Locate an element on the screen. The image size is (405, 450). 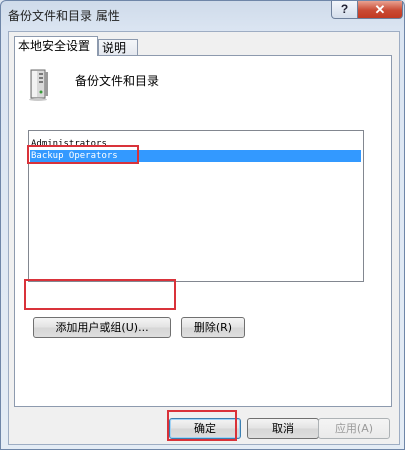
list-item-backup-operators: Backup Operators is located at coordinates (195, 156).